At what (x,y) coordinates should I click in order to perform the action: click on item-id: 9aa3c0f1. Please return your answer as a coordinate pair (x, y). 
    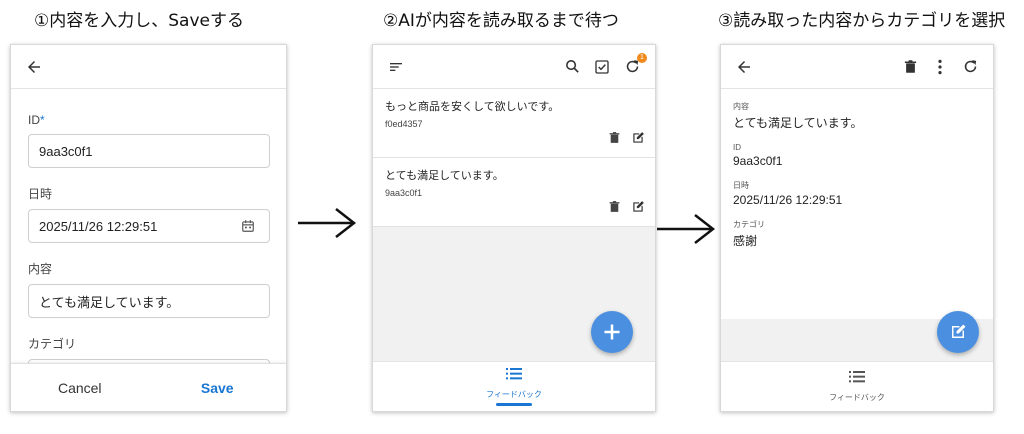
    Looking at the image, I should click on (404, 193).